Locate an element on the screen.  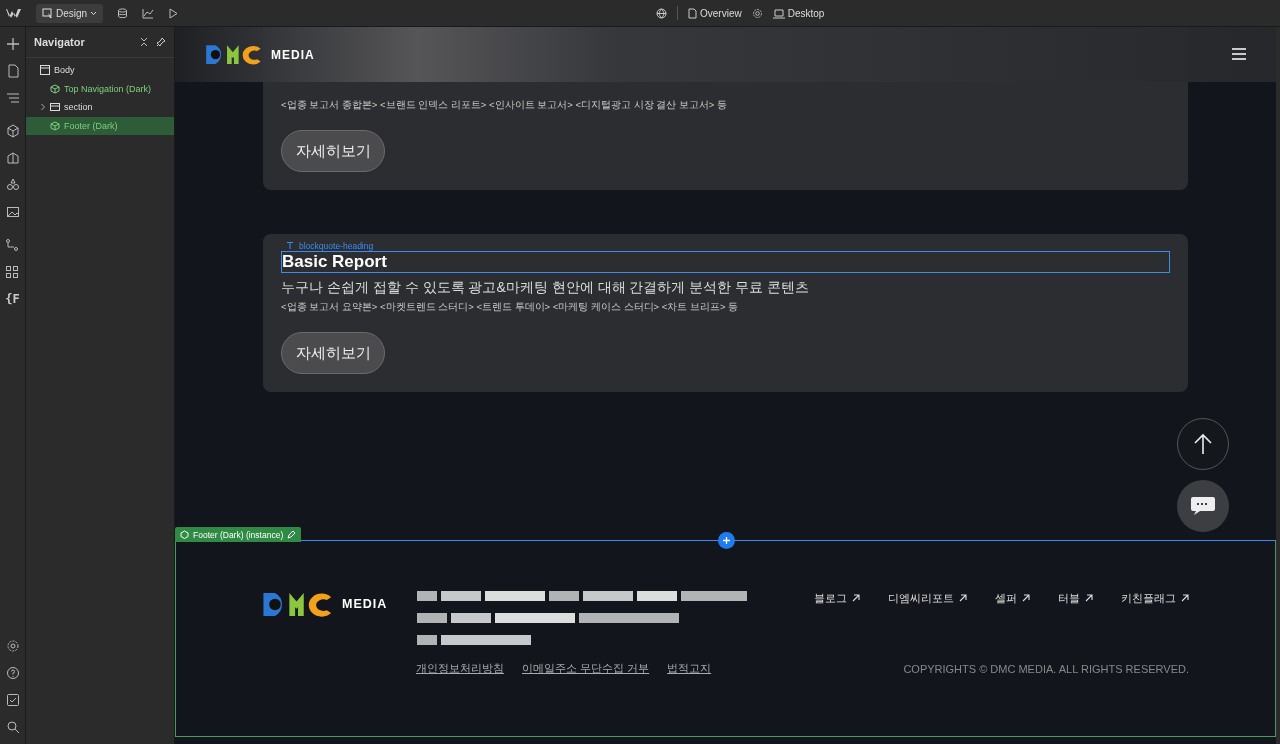
apps-icon is located at coordinates (12, 272).